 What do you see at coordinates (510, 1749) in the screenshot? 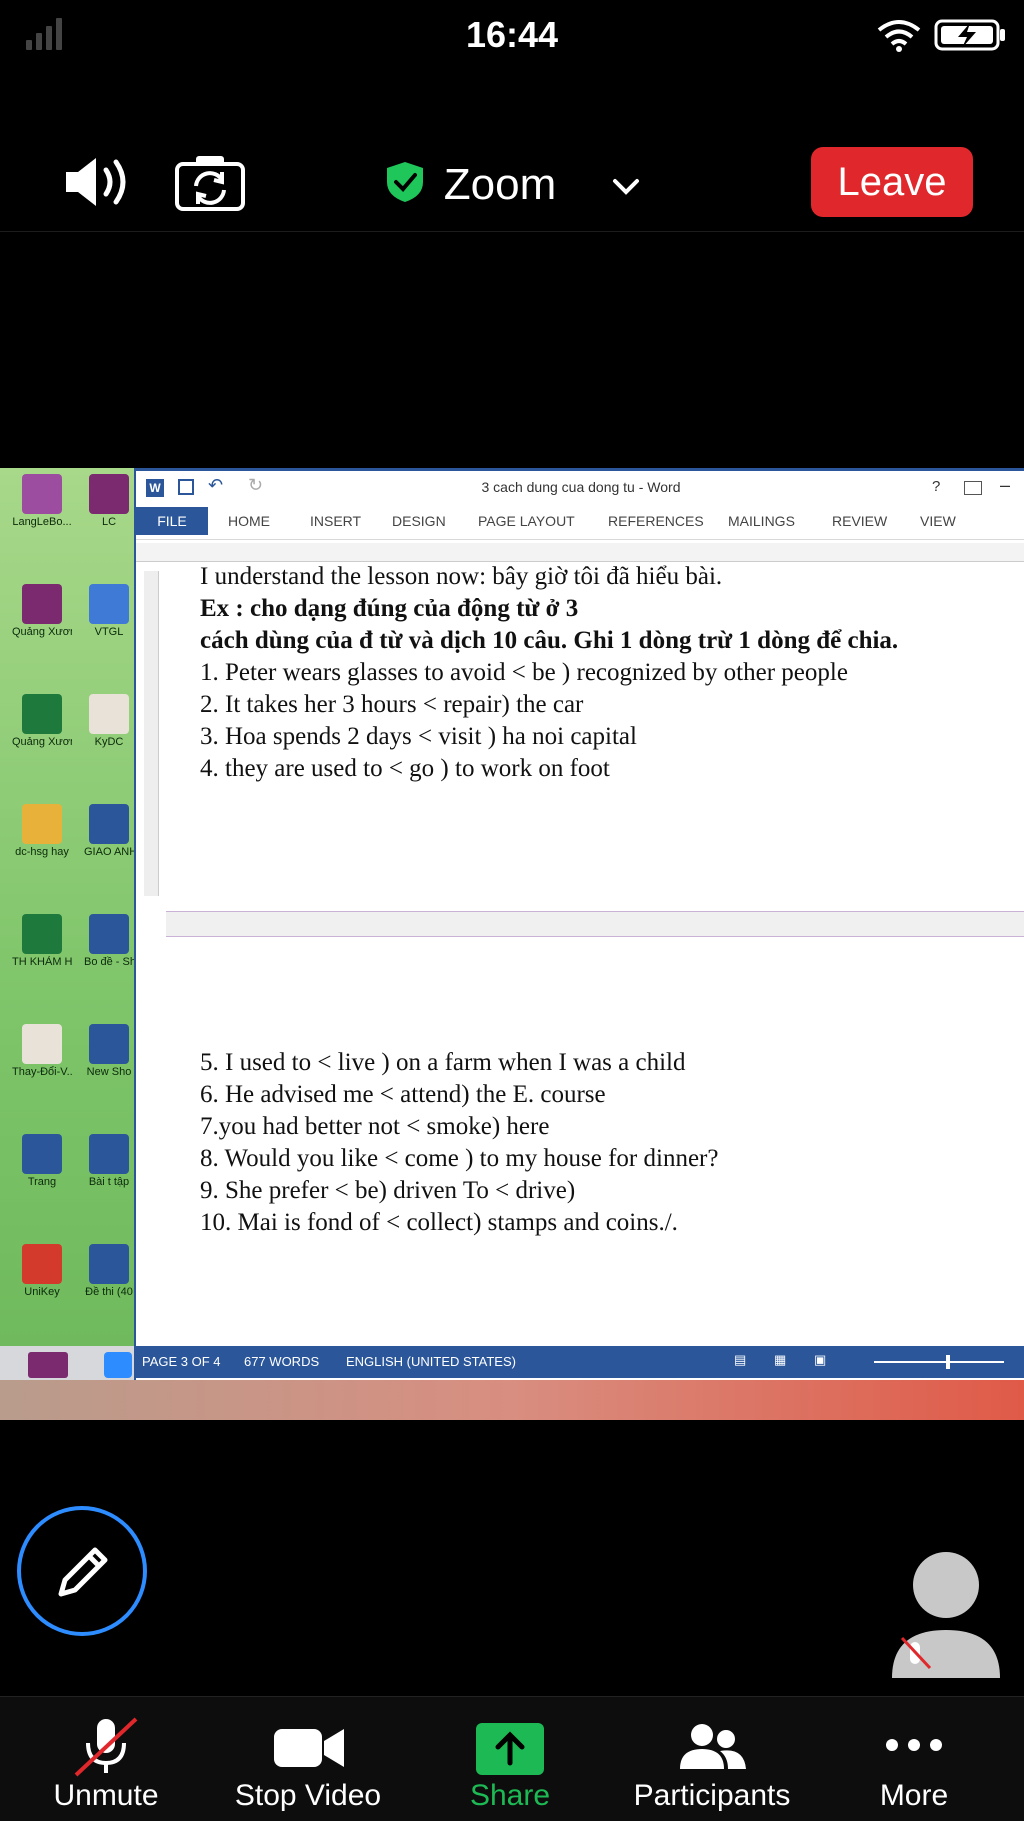
I see `share-arrow-icon` at bounding box center [510, 1749].